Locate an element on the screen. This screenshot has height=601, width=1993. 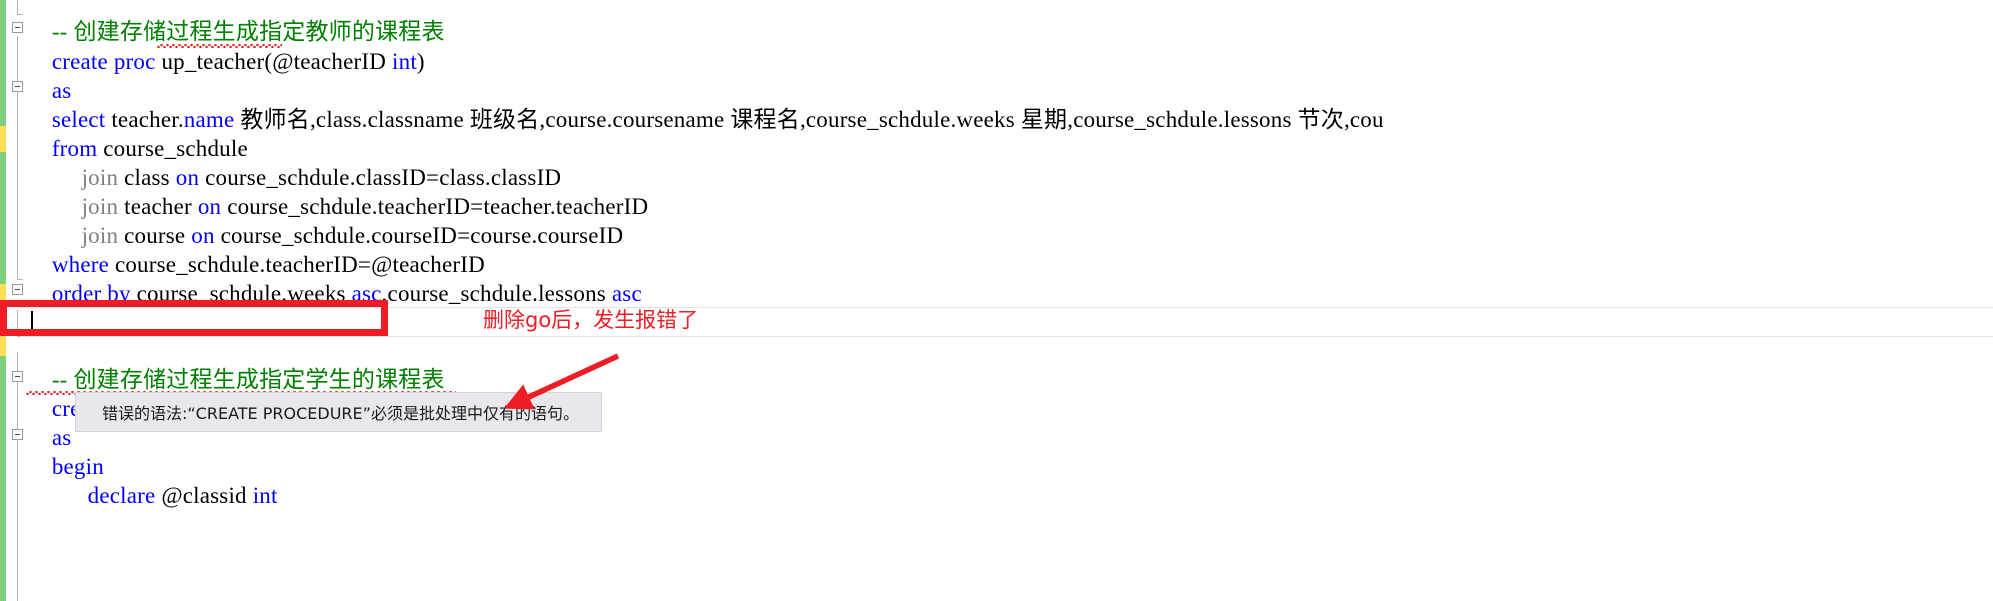
current-line-highlight is located at coordinates (1006, 322).